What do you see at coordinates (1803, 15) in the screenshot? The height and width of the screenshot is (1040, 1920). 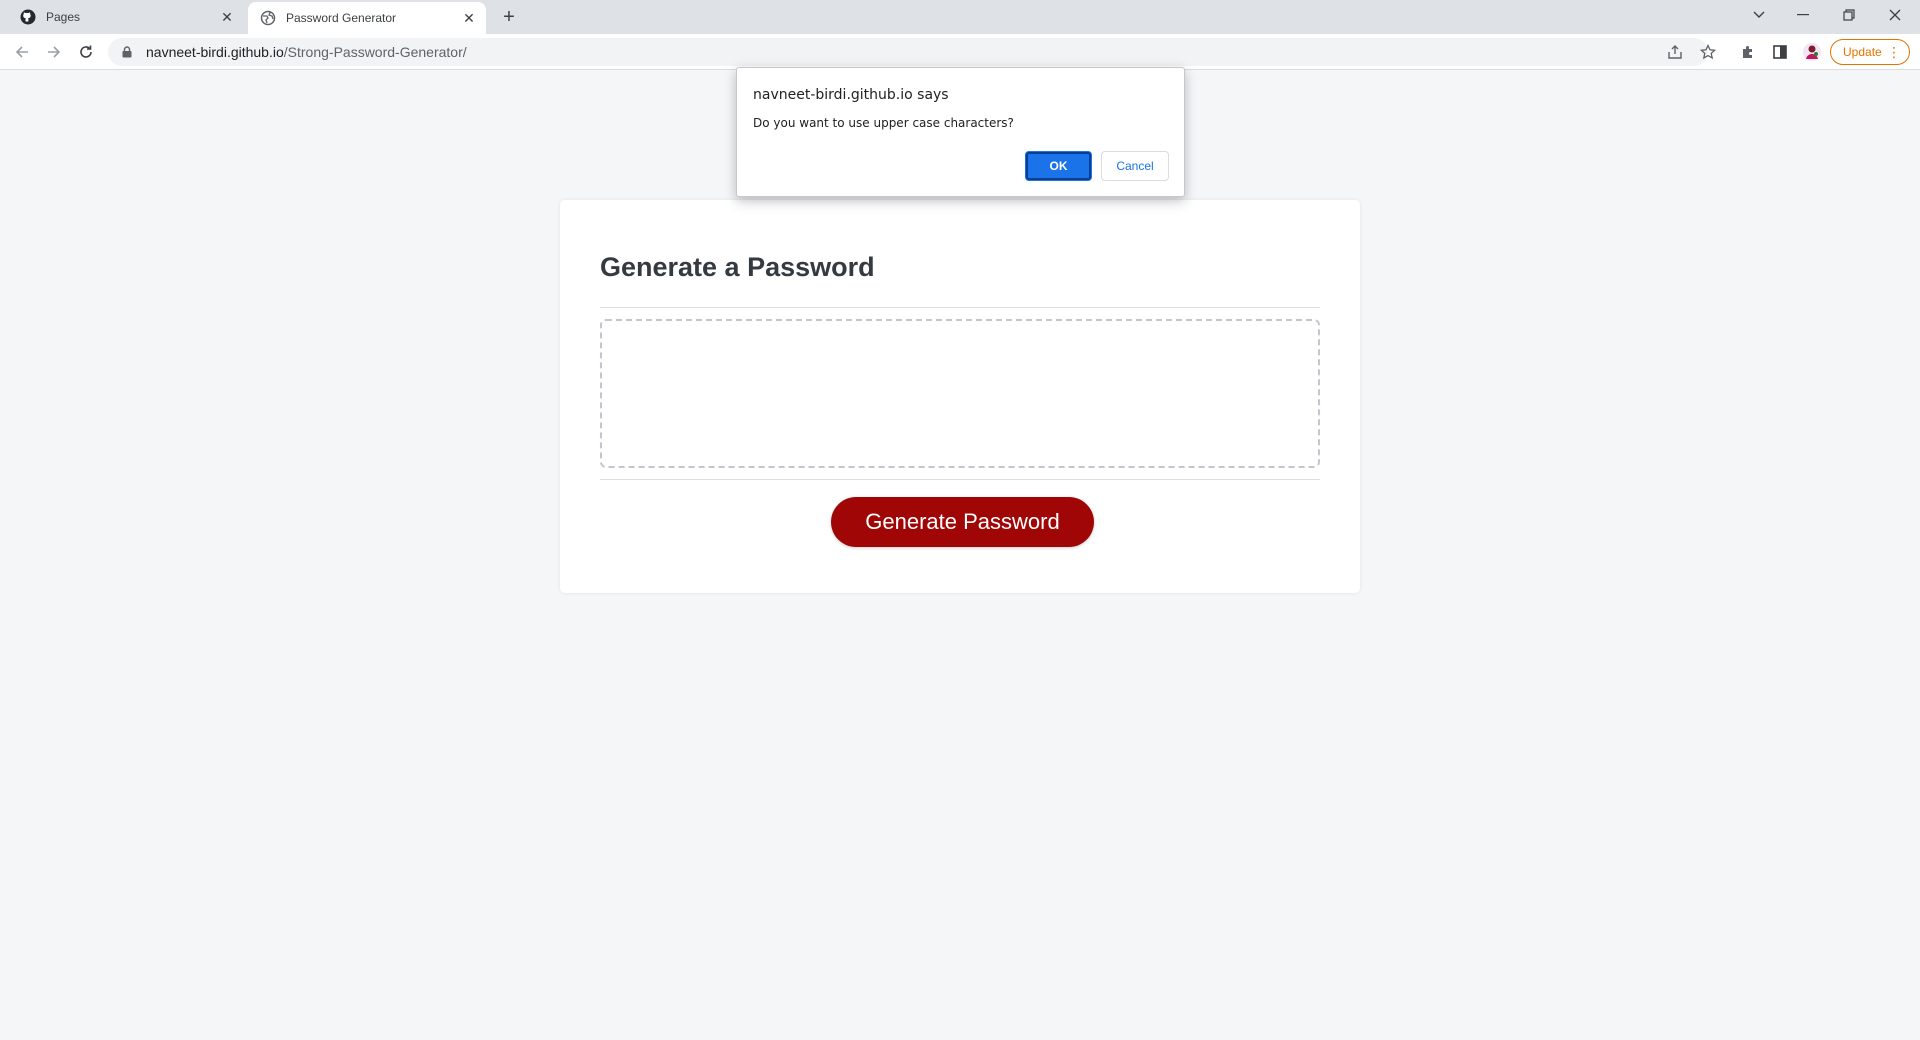 I see `minimize-icon` at bounding box center [1803, 15].